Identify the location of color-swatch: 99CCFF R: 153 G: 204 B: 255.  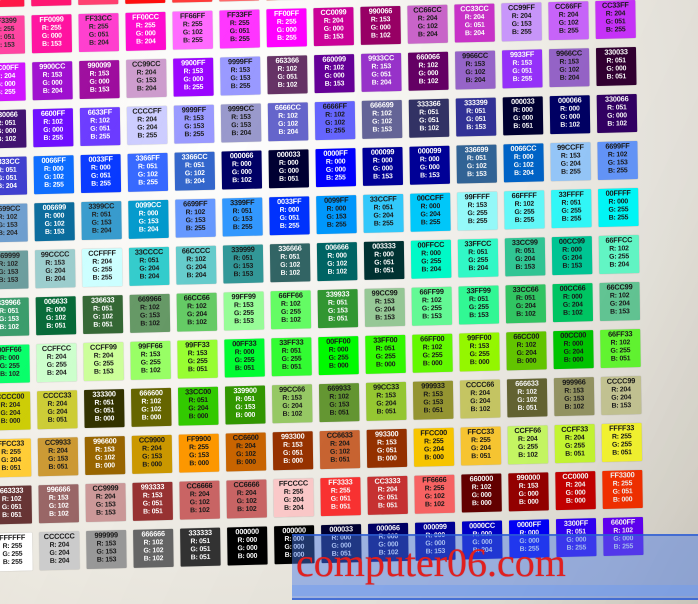
(570, 162).